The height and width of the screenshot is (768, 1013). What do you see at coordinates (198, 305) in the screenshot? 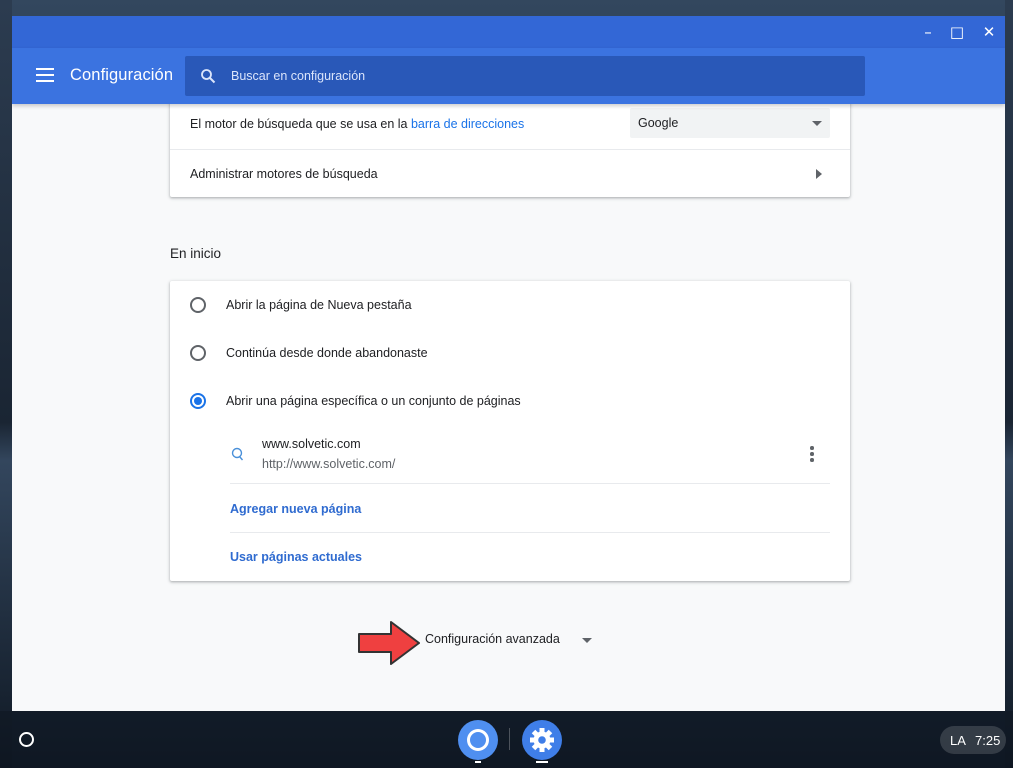
I see `radio-new-tab` at bounding box center [198, 305].